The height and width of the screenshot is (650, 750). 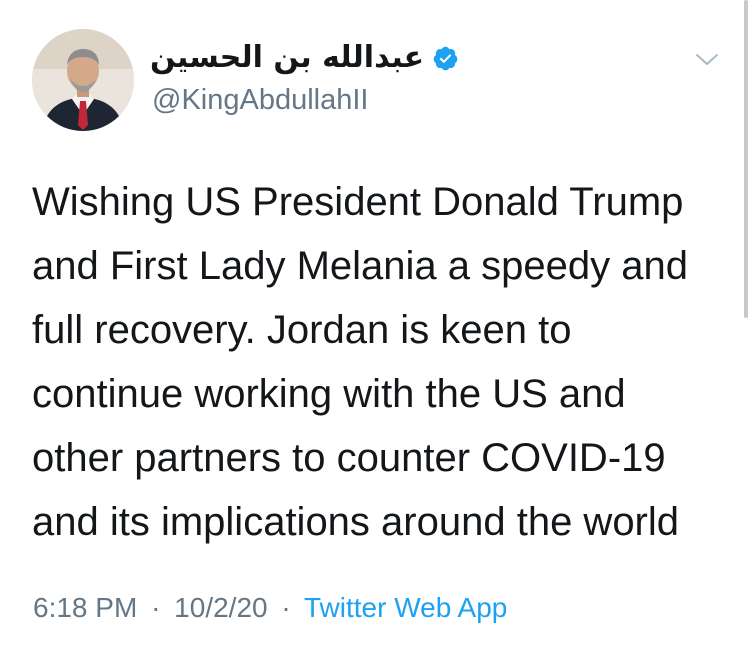 What do you see at coordinates (746, 159) in the screenshot?
I see `scrollbar` at bounding box center [746, 159].